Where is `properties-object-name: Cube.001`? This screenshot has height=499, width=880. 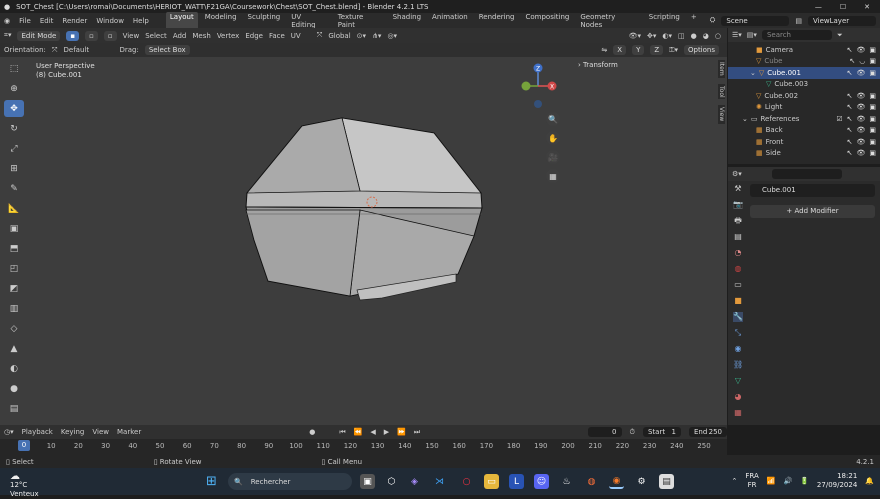
properties-object-name: Cube.001 is located at coordinates (812, 190).